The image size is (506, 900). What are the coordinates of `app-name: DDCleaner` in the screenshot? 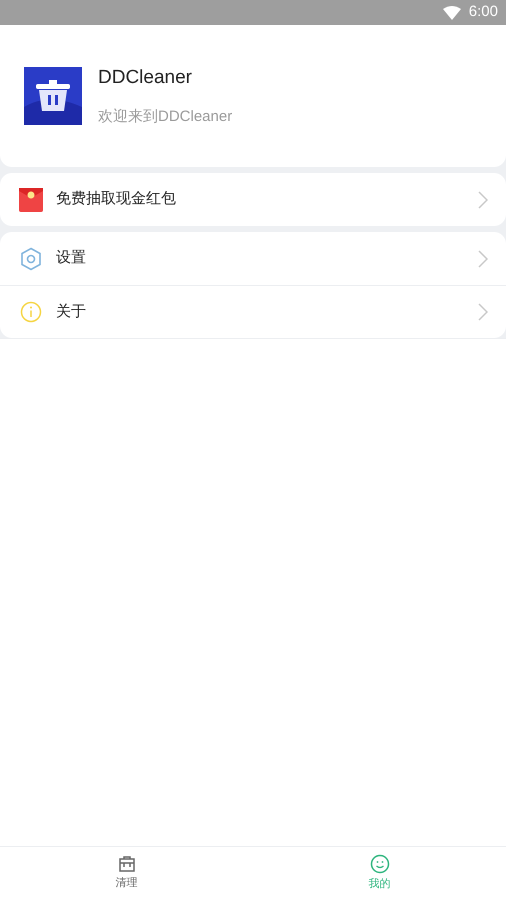 It's located at (145, 78).